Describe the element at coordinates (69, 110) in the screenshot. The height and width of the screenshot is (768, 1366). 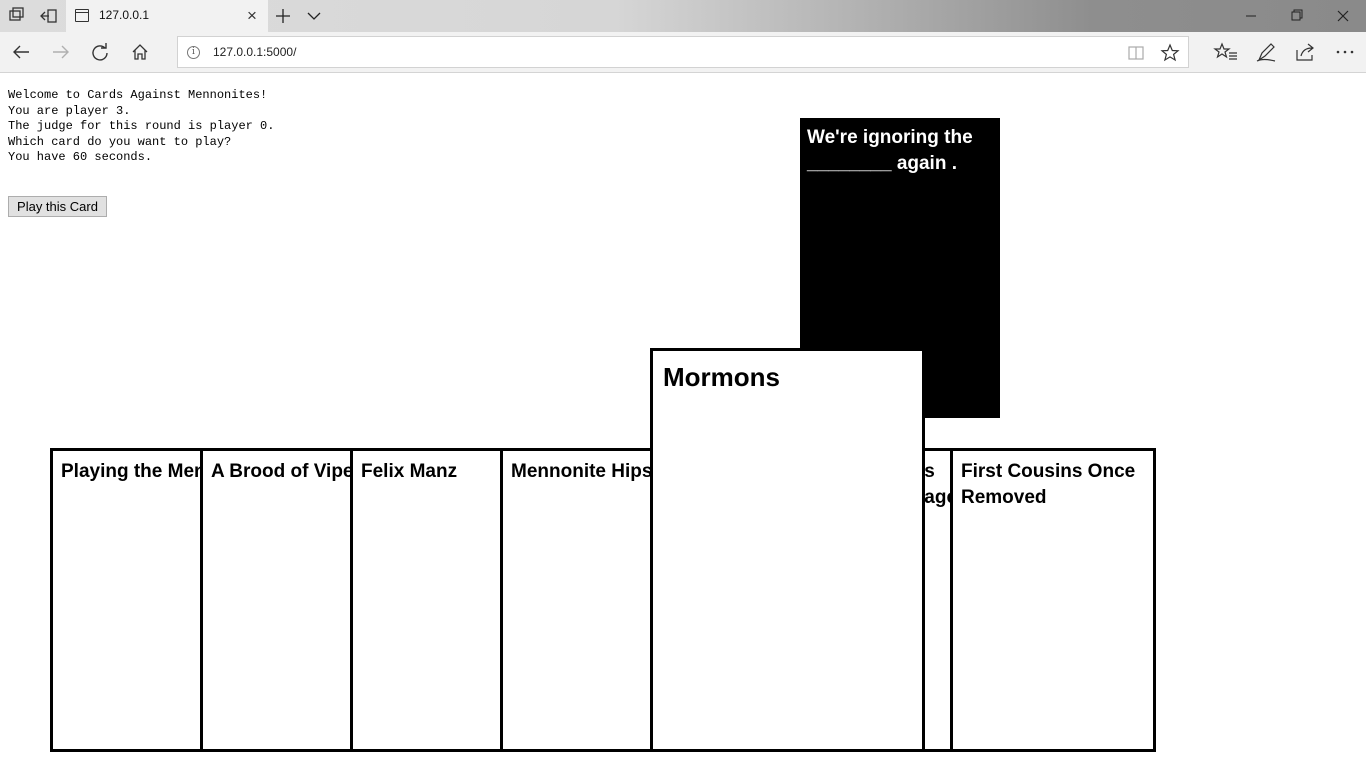
I see `player-message: You are player 3.` at that location.